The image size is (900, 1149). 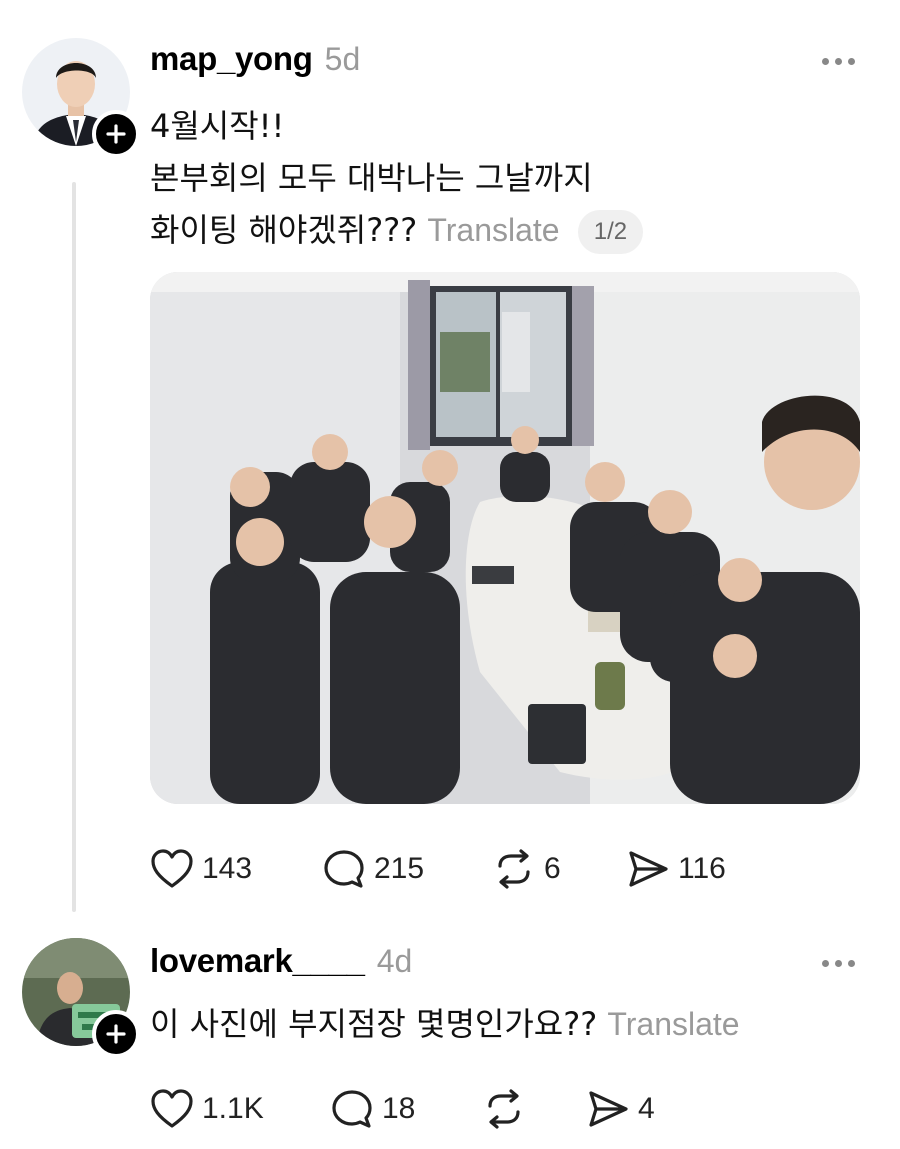 I want to click on reply-count: 215, so click(x=399, y=868).